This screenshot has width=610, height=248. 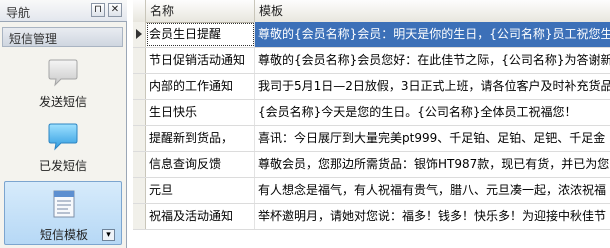 I want to click on cell-name: 会员生日提醒, so click(x=200, y=34).